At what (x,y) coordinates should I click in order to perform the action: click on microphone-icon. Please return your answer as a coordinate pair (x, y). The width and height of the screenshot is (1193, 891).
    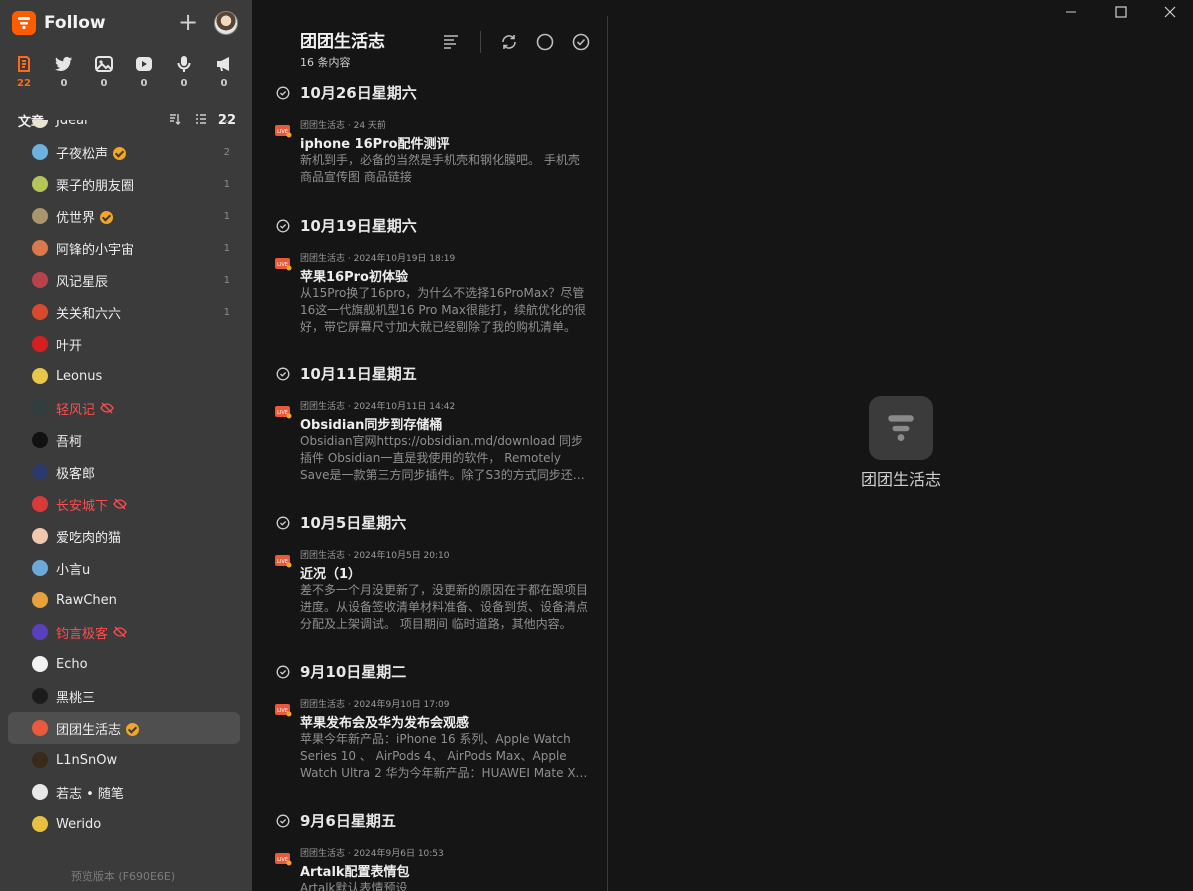
    Looking at the image, I should click on (184, 64).